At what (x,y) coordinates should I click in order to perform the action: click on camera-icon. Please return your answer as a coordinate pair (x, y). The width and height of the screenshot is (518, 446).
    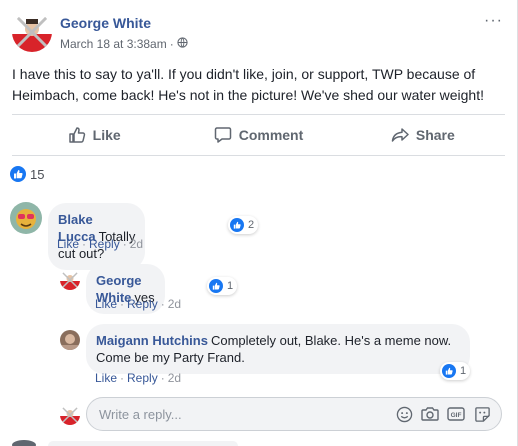
    Looking at the image, I should click on (430, 414).